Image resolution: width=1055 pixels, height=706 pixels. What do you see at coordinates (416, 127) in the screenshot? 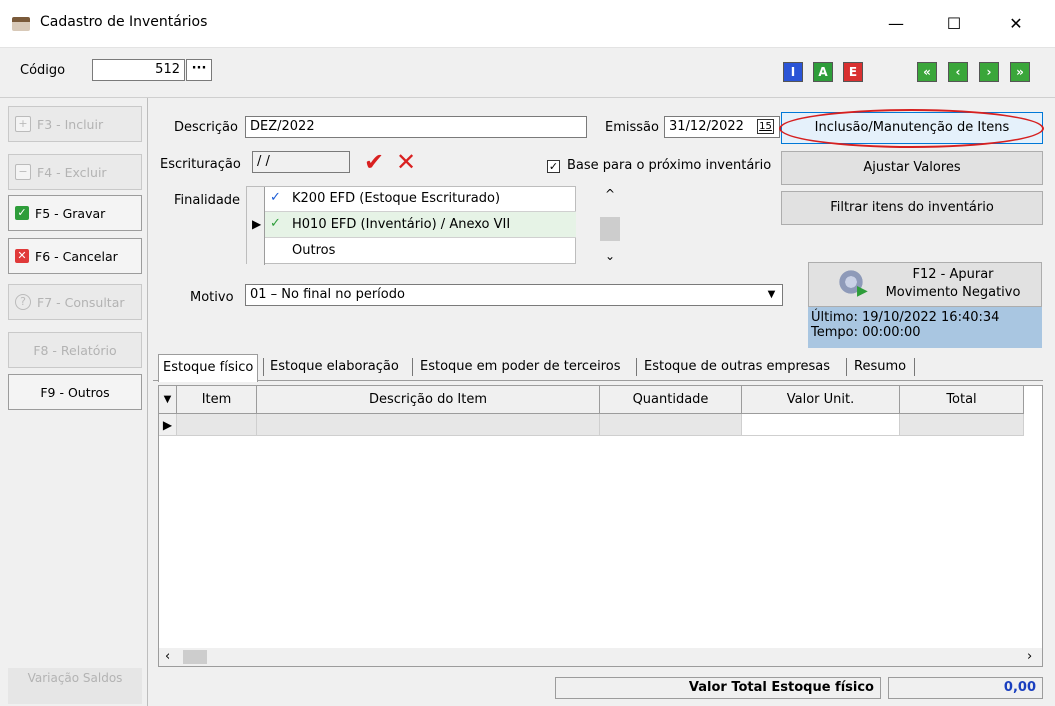
I see `descricao-field: DEZ/2022` at bounding box center [416, 127].